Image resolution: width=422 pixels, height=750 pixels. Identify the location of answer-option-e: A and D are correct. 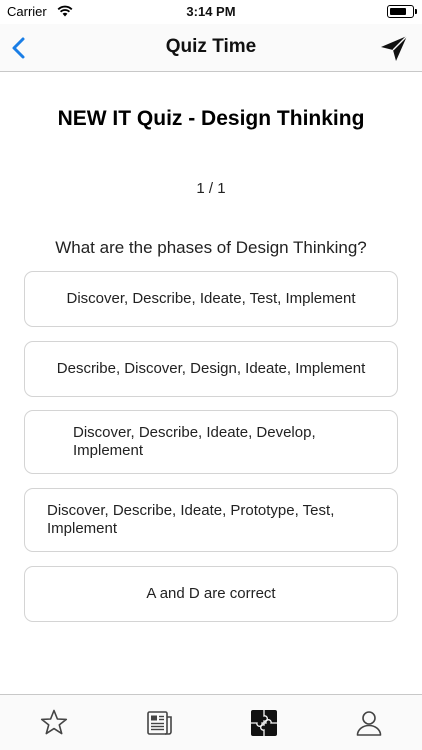
(211, 594).